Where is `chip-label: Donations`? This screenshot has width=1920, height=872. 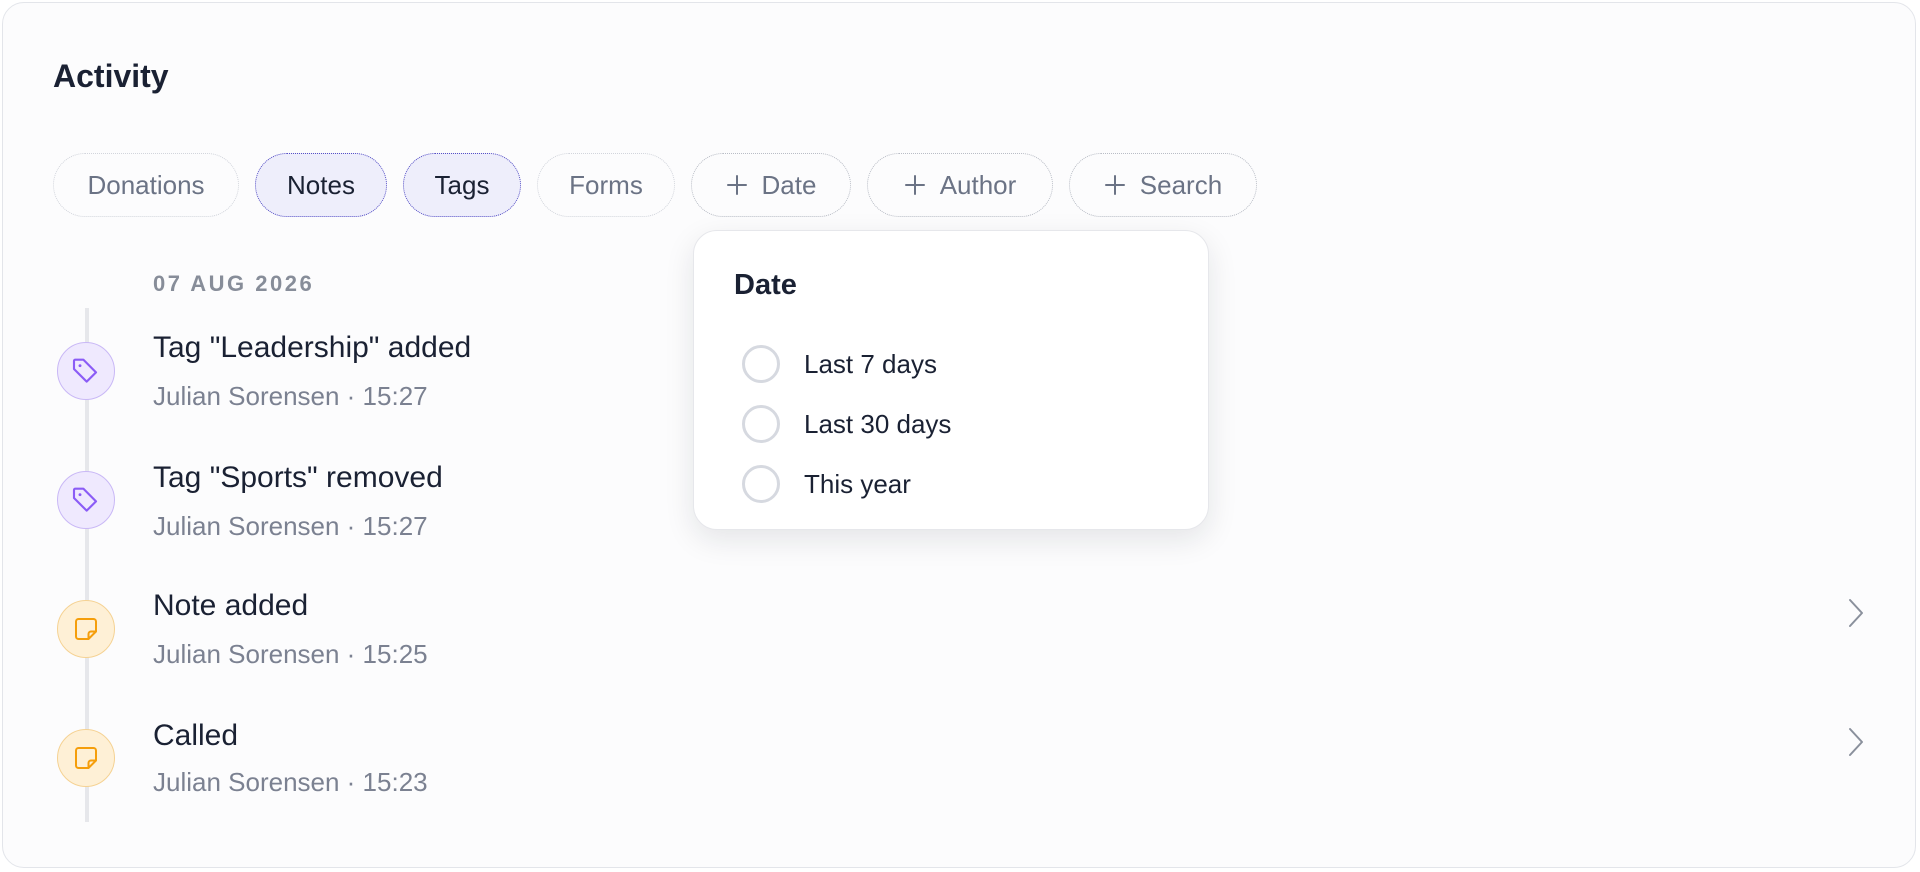
chip-label: Donations is located at coordinates (146, 184).